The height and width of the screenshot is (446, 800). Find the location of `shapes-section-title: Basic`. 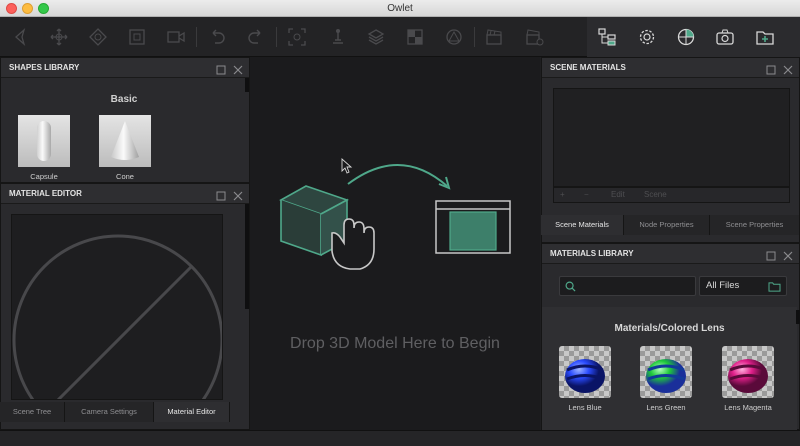

shapes-section-title: Basic is located at coordinates (124, 99).